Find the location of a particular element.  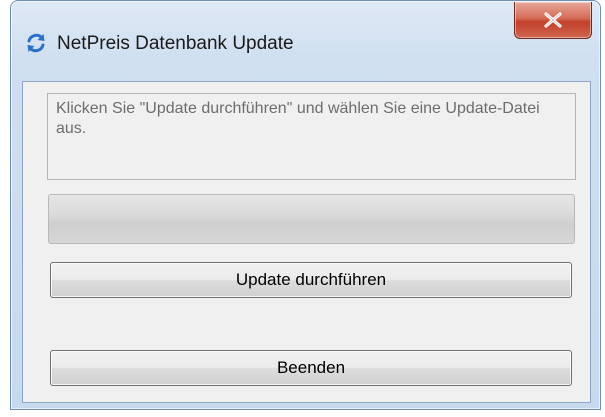

close-icon is located at coordinates (553, 20).